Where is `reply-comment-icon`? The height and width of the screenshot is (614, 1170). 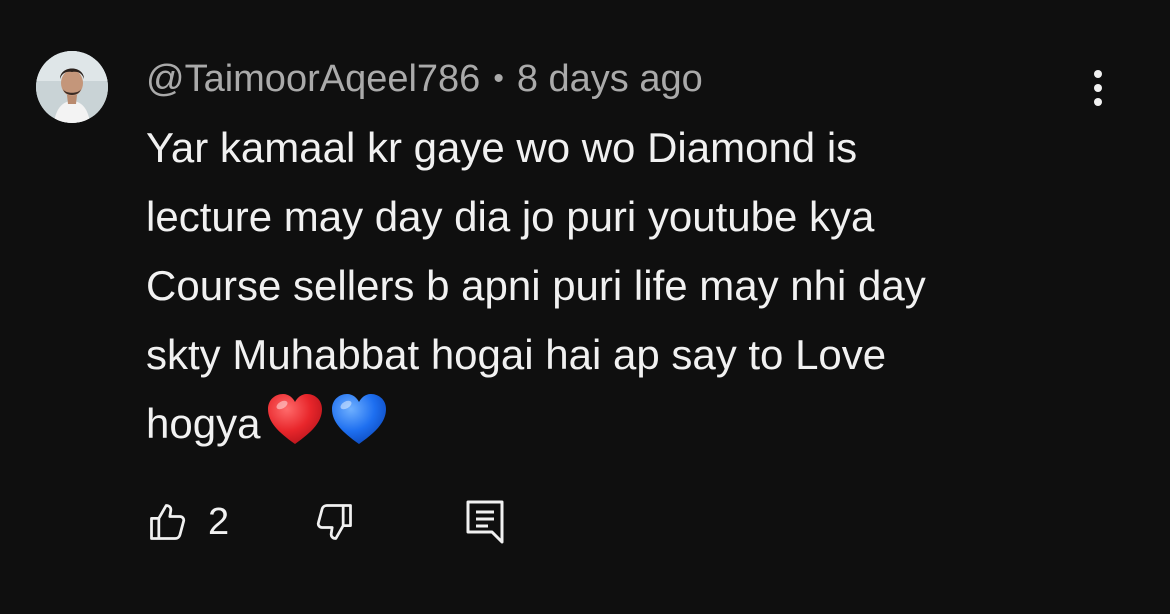 reply-comment-icon is located at coordinates (485, 522).